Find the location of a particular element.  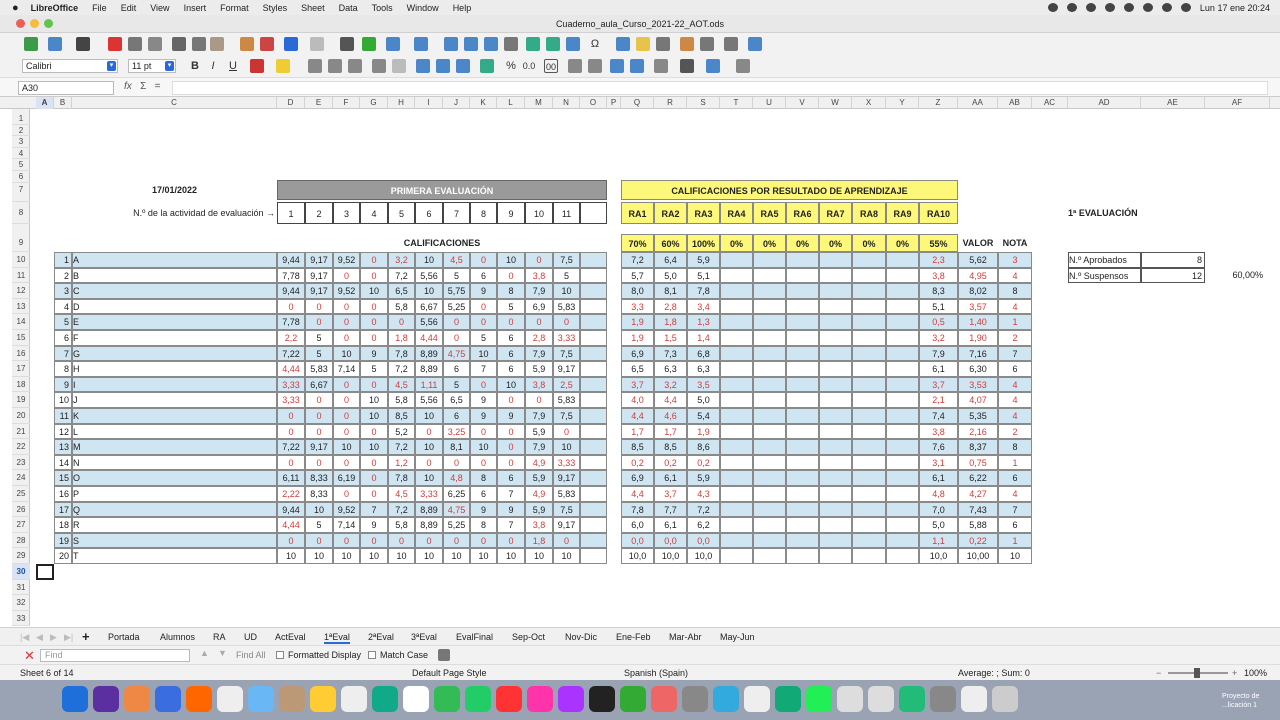

student-name: E is located at coordinates (174, 322).